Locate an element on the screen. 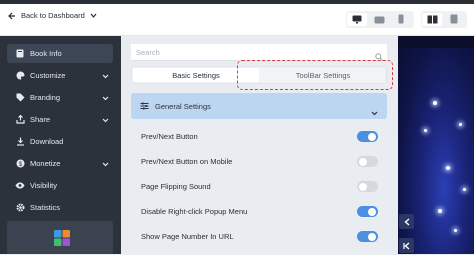  palette-icon is located at coordinates (20, 76).